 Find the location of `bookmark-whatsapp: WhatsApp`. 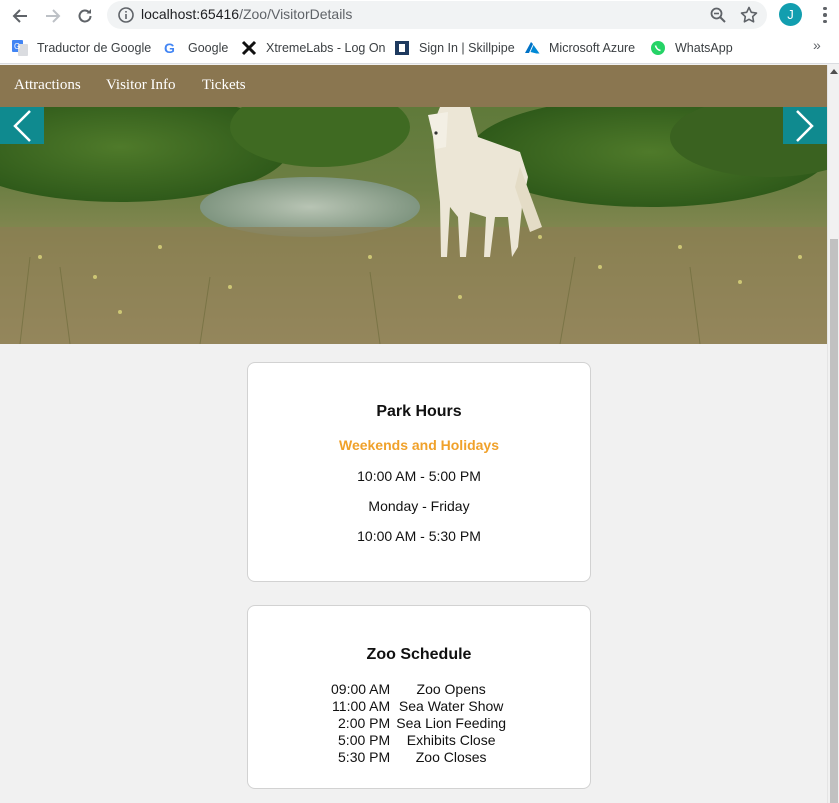

bookmark-whatsapp: WhatsApp is located at coordinates (691, 48).